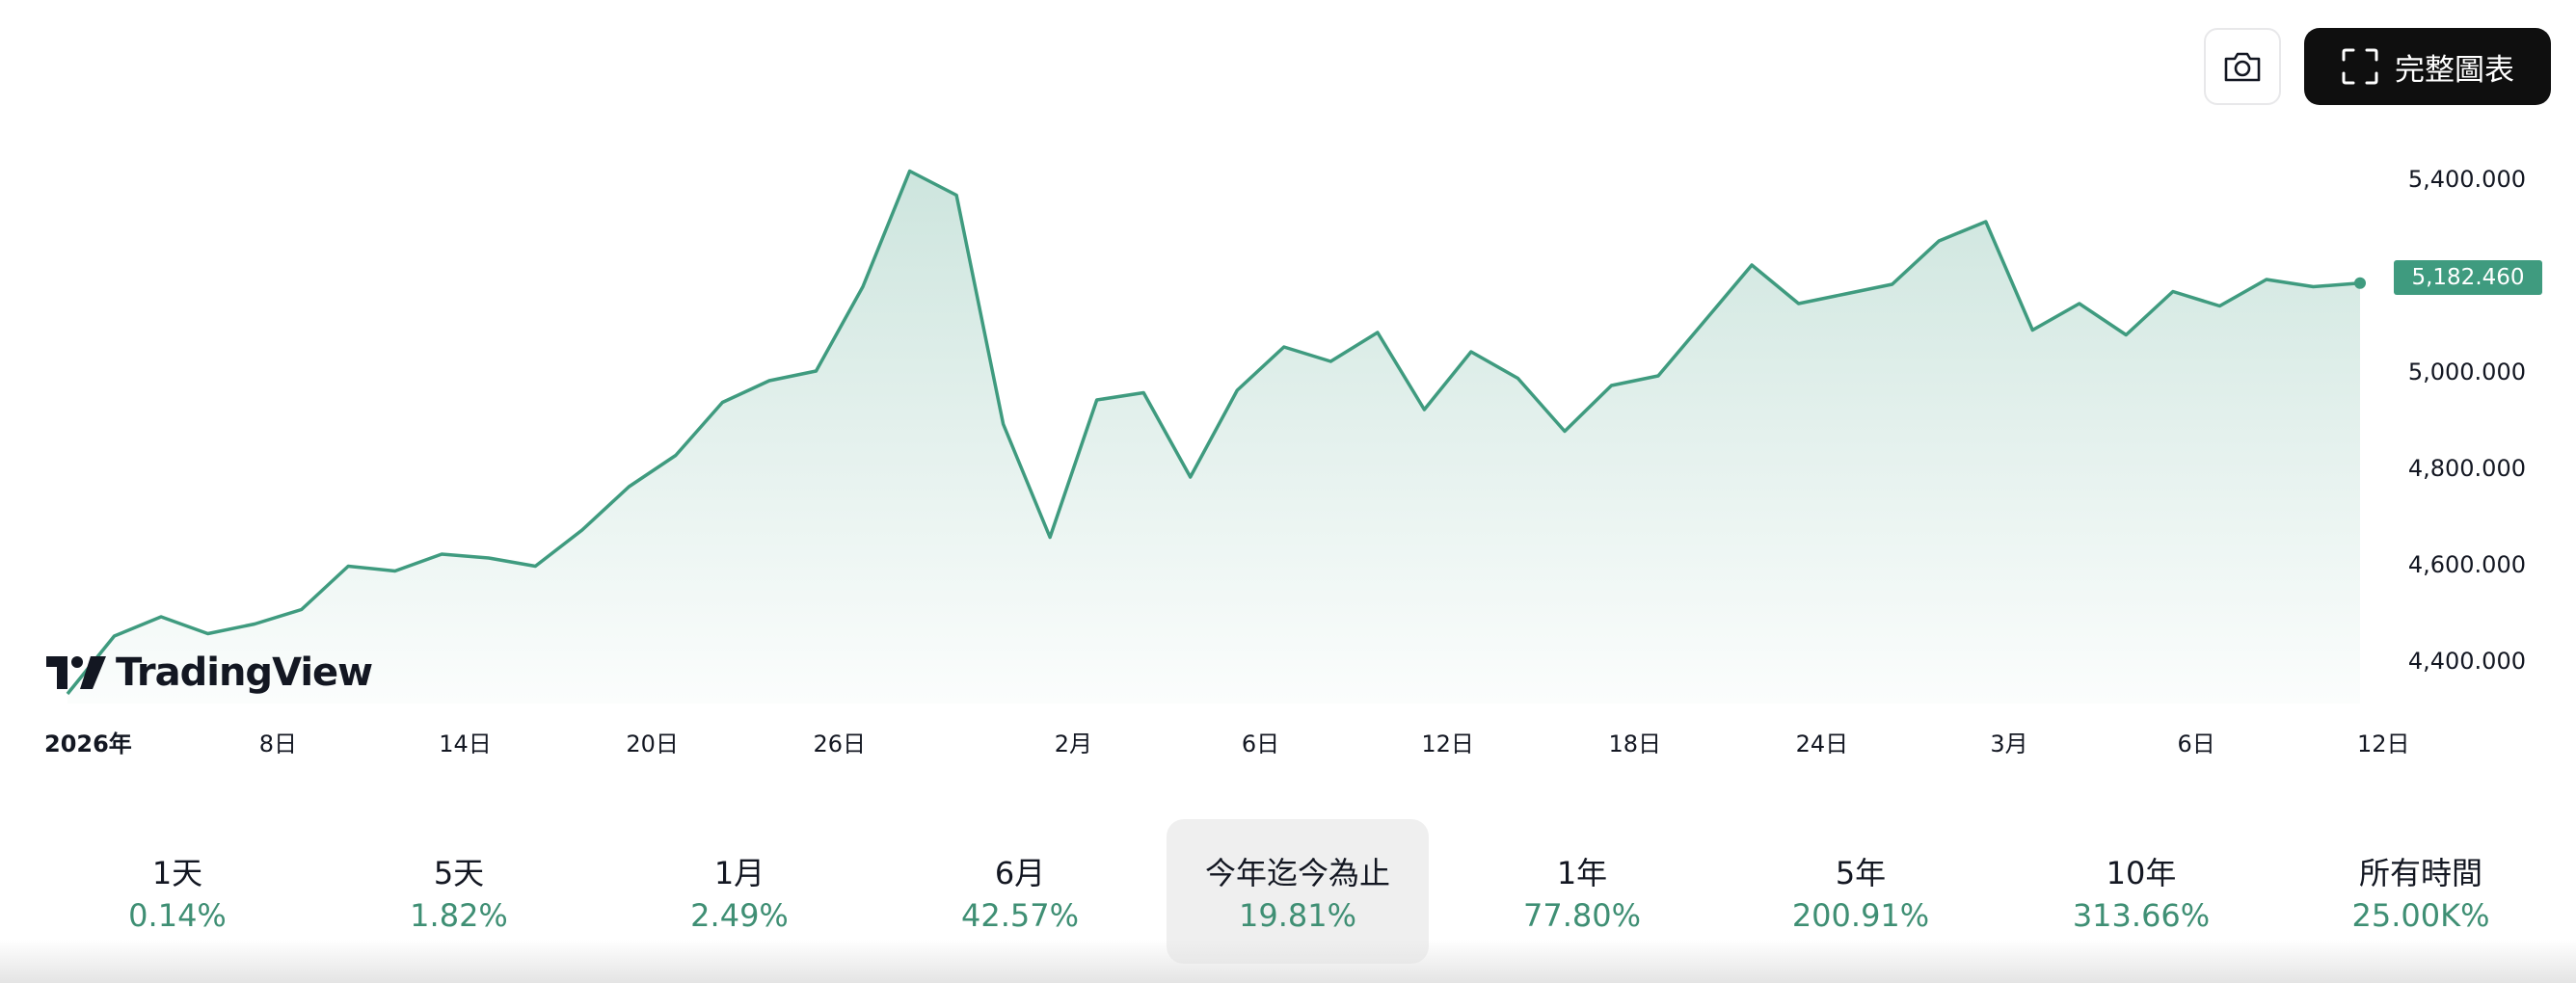 The width and height of the screenshot is (2576, 983). Describe the element at coordinates (653, 744) in the screenshot. I see `x-tick-label: 20日` at that location.